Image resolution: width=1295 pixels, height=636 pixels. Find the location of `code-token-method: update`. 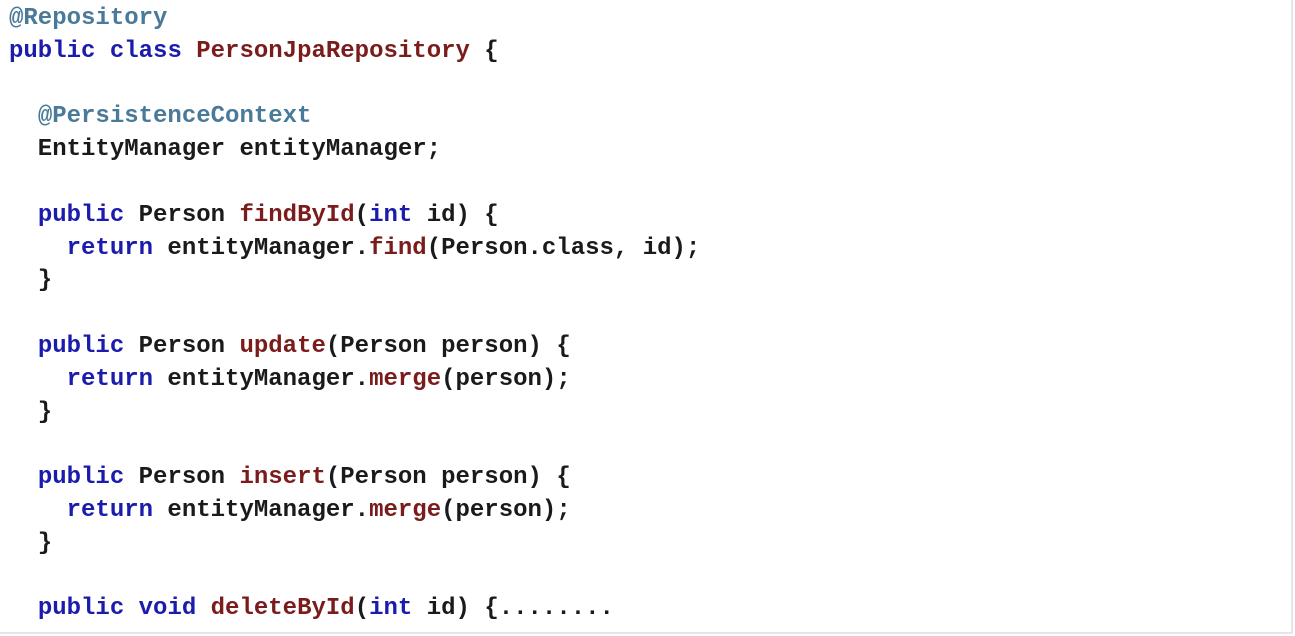

code-token-method: update is located at coordinates (282, 346).